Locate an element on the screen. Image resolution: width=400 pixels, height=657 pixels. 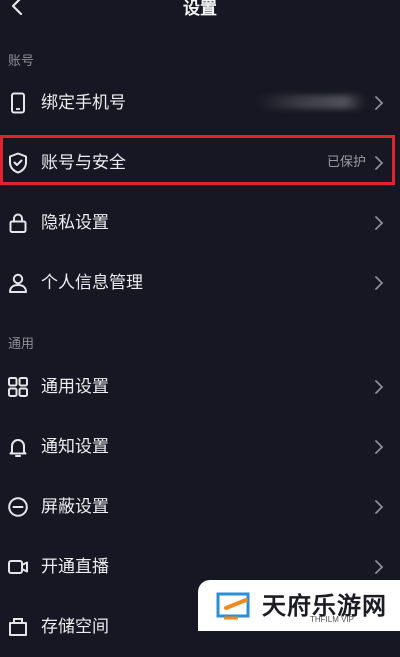
row-label: 通用设置 is located at coordinates (75, 387).